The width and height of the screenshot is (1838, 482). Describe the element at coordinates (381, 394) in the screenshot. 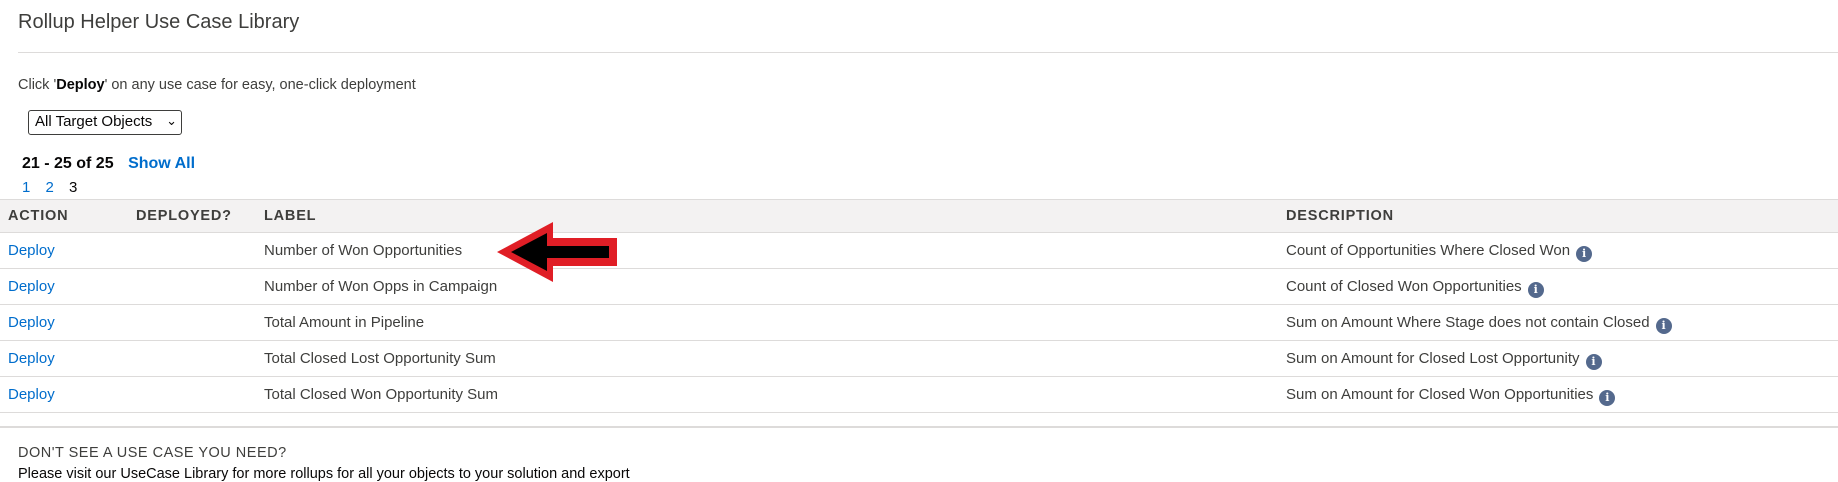

I see `use-case-label: Total Closed Won Opportunity Sum` at that location.